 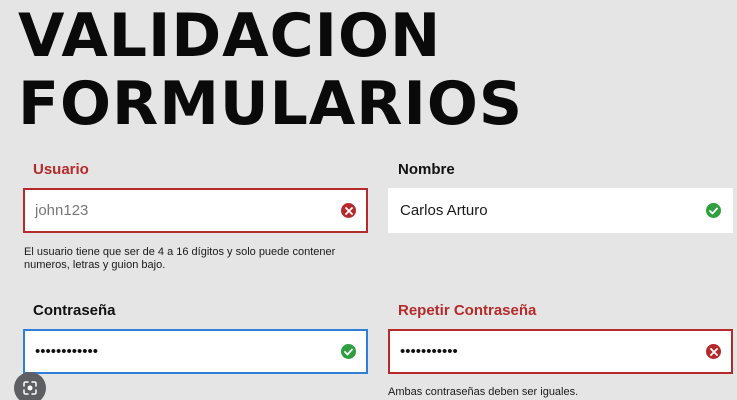 What do you see at coordinates (188, 351) in the screenshot?
I see `contrasena-value: ••••••••••••` at bounding box center [188, 351].